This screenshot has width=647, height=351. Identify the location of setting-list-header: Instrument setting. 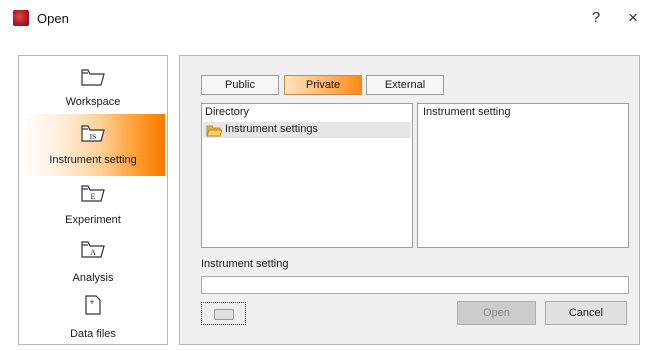
(467, 112).